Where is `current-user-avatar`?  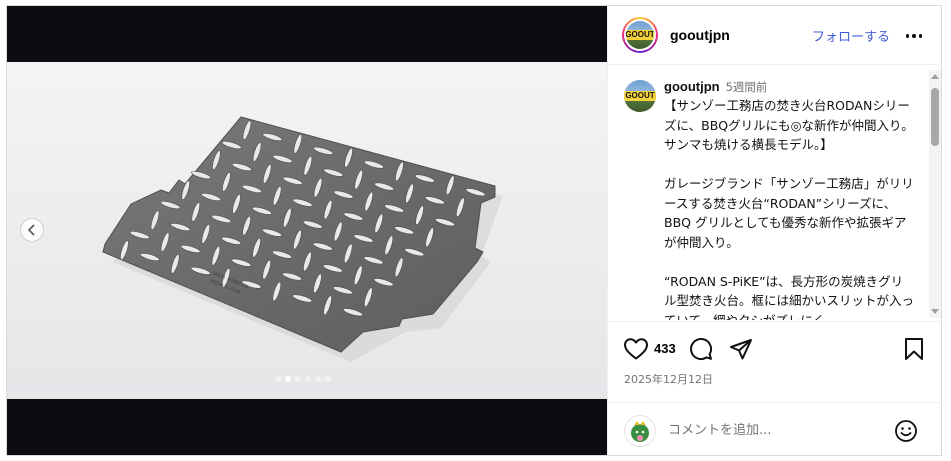 current-user-avatar is located at coordinates (640, 431).